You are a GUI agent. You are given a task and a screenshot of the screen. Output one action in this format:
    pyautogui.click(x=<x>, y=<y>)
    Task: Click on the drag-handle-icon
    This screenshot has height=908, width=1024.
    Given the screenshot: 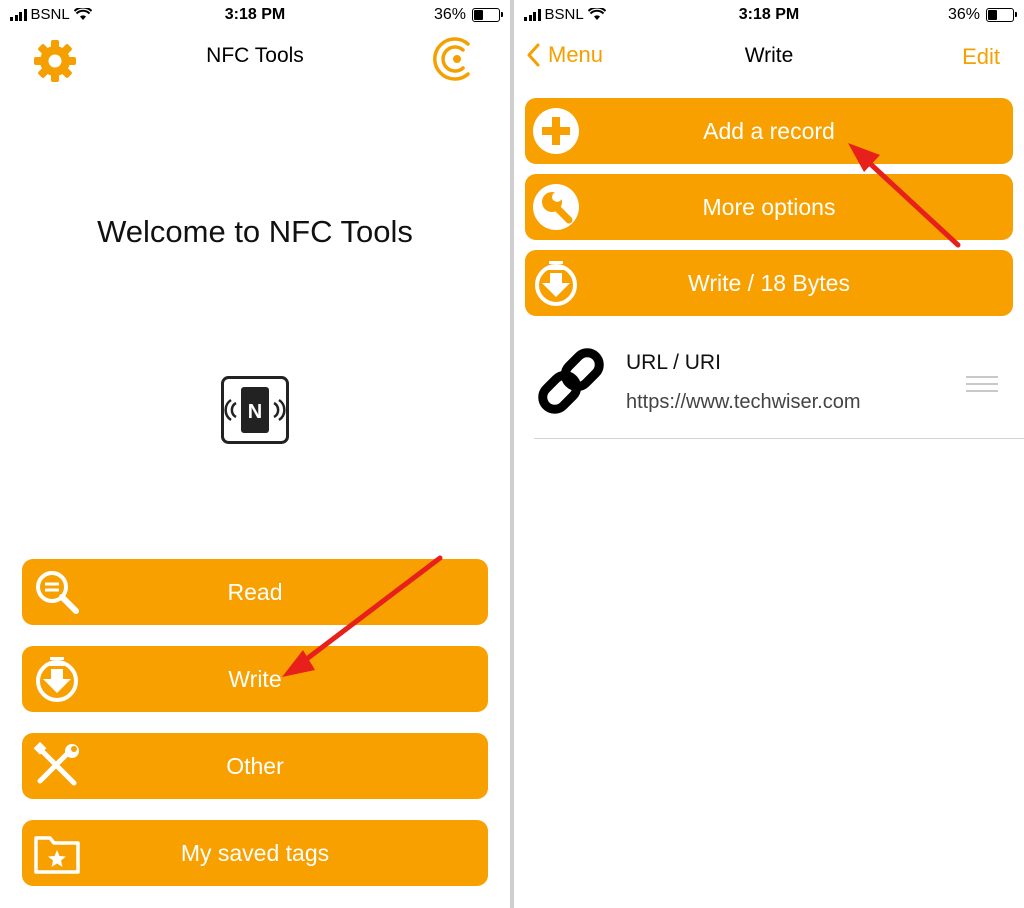 What is the action you would take?
    pyautogui.click(x=982, y=385)
    